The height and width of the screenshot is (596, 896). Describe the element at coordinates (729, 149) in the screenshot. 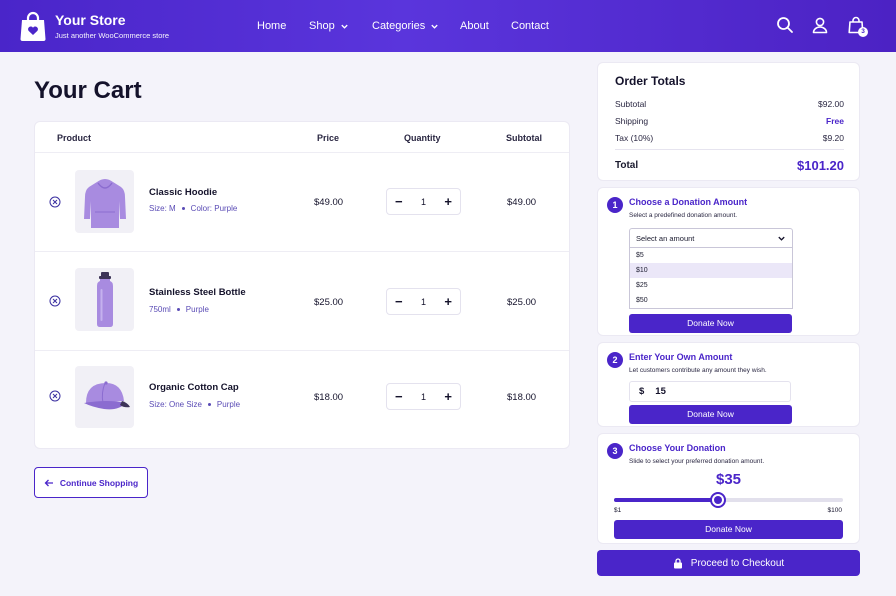

I see `divider` at that location.